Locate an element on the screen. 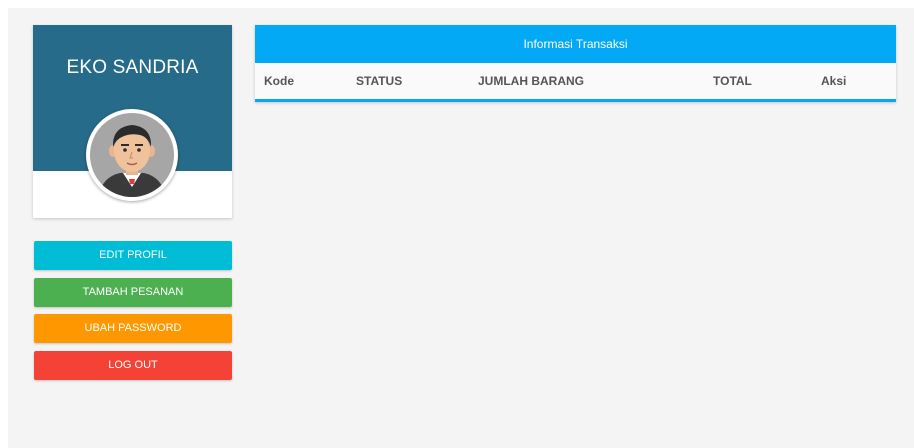 This screenshot has height=448, width=914. add-order-button: TAMBAH PESANAN is located at coordinates (133, 292).